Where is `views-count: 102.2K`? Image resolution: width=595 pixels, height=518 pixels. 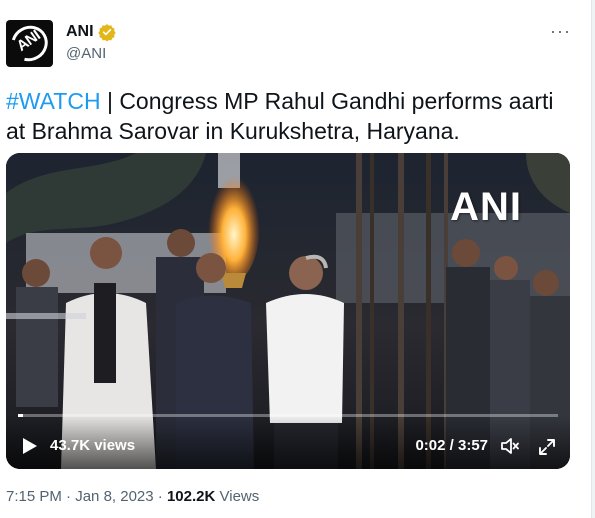 views-count: 102.2K is located at coordinates (191, 496).